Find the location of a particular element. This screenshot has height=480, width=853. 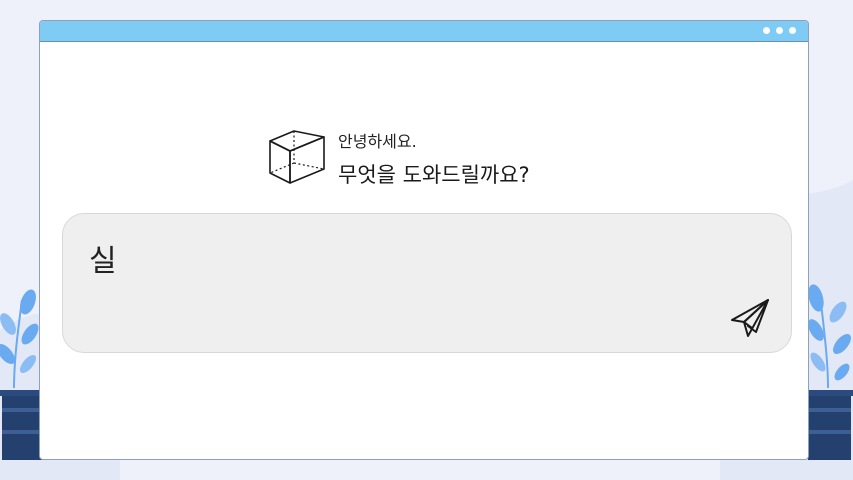

window-controls is located at coordinates (779, 30).